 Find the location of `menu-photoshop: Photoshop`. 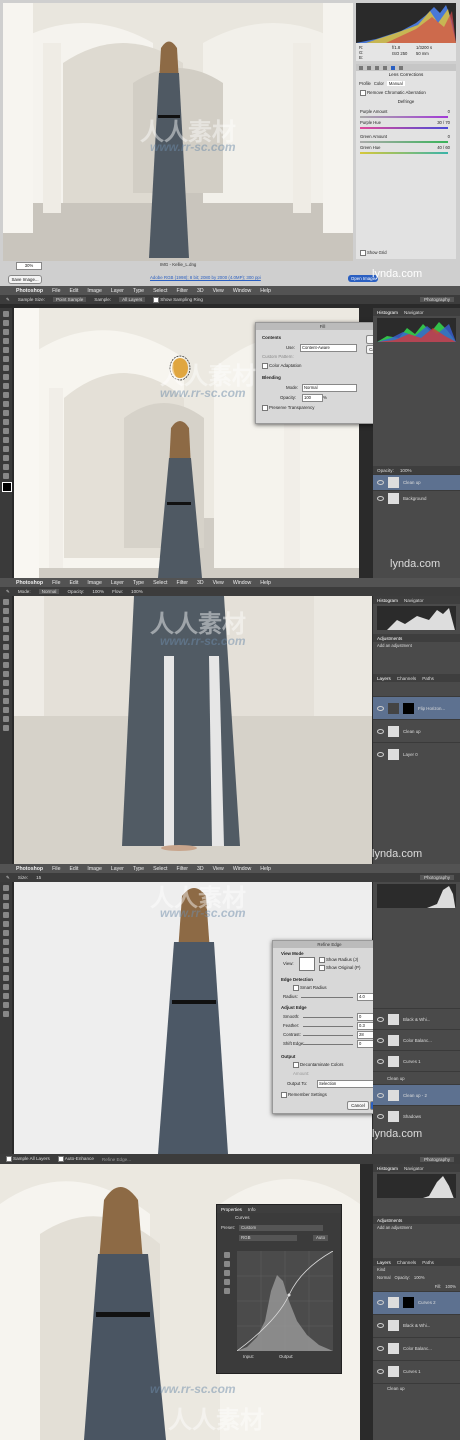

menu-photoshop: Photoshop is located at coordinates (29, 291).